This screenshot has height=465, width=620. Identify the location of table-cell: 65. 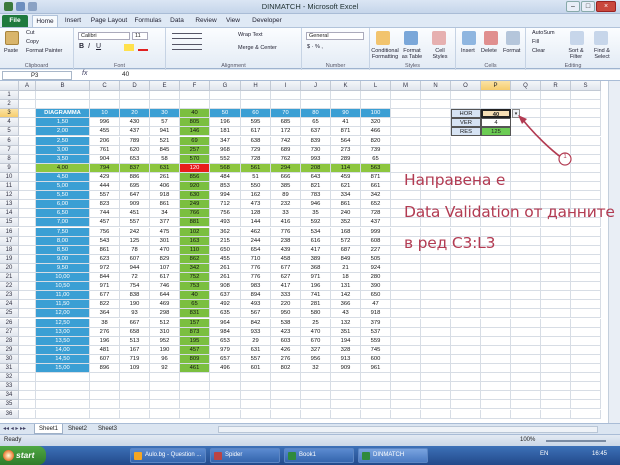
(316, 123).